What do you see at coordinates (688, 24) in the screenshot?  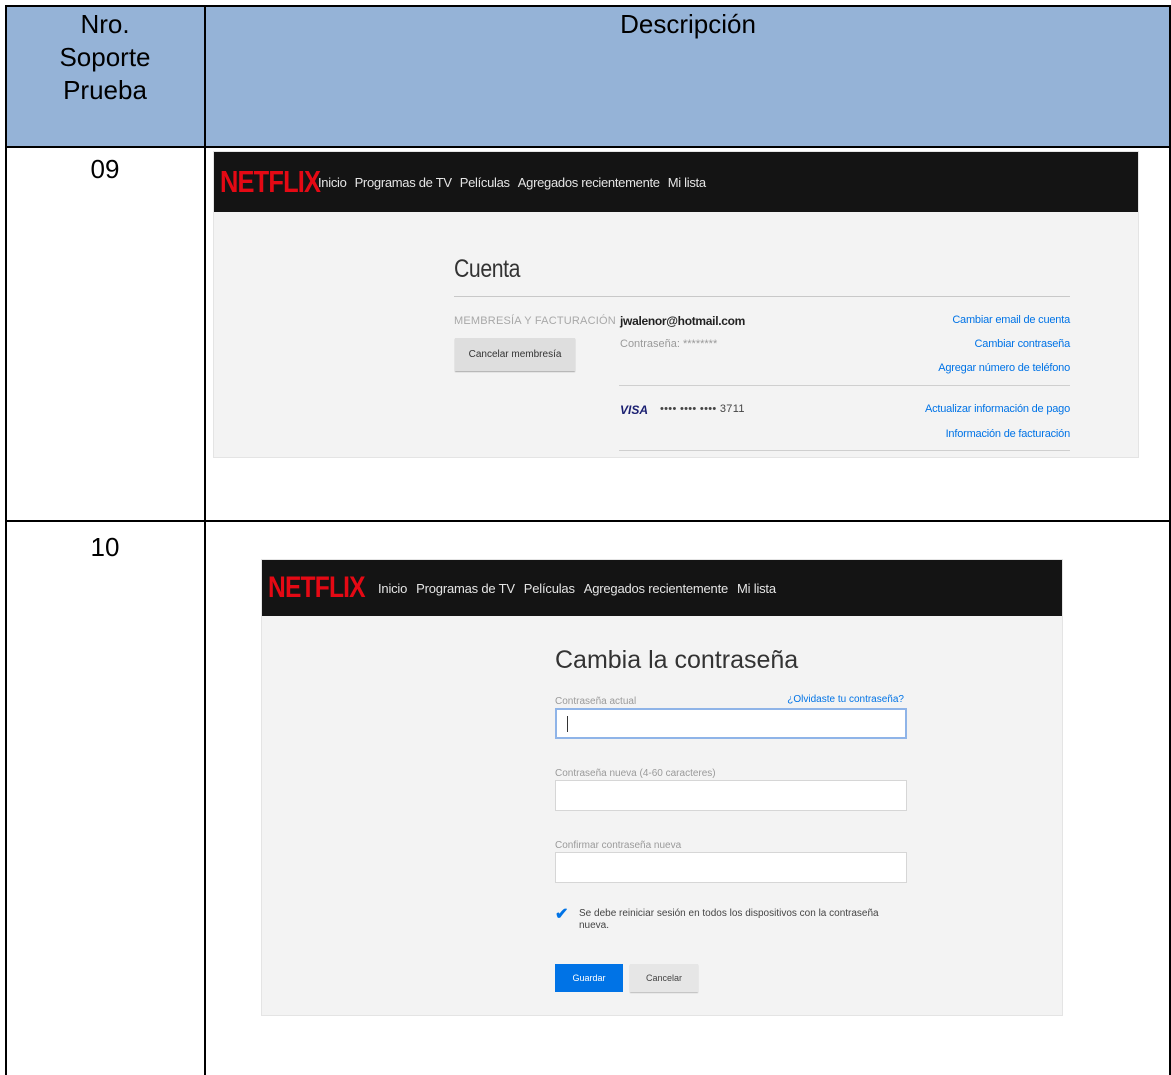 I see `header-descripcion: Descripción` at bounding box center [688, 24].